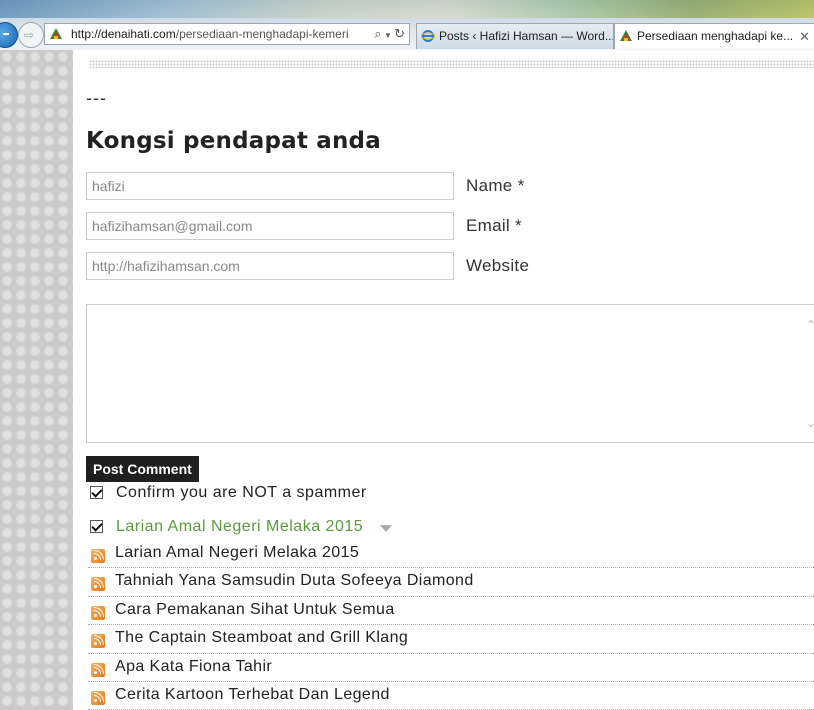 Image resolution: width=814 pixels, height=710 pixels. What do you see at coordinates (123, 34) in the screenshot?
I see `address-domain: http://denaihati.com` at bounding box center [123, 34].